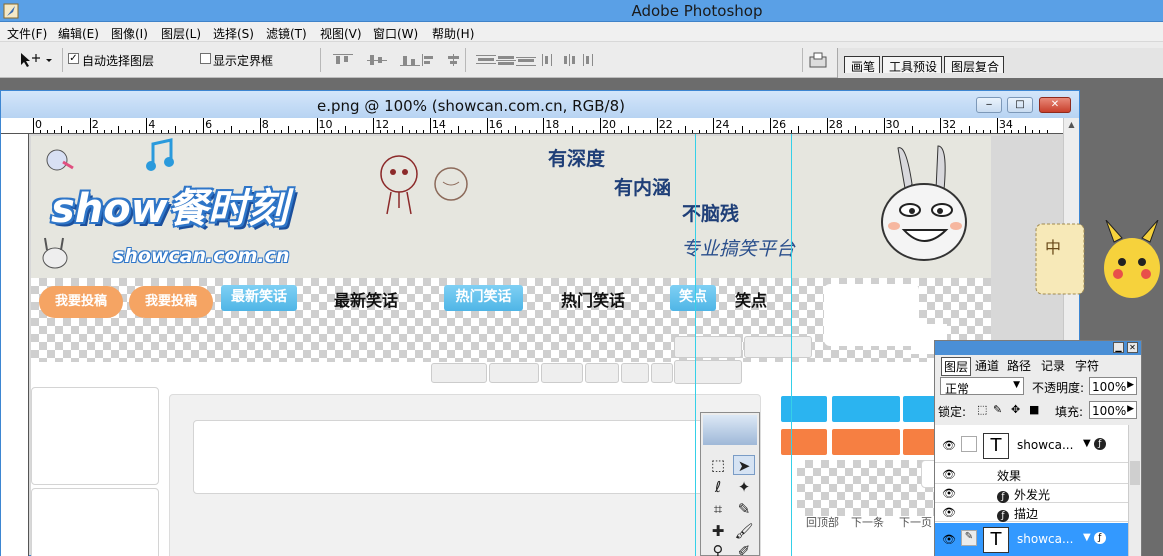 This screenshot has width=1163, height=556. Describe the element at coordinates (862, 65) in the screenshot. I see `tab-brushes: 画笔` at that location.